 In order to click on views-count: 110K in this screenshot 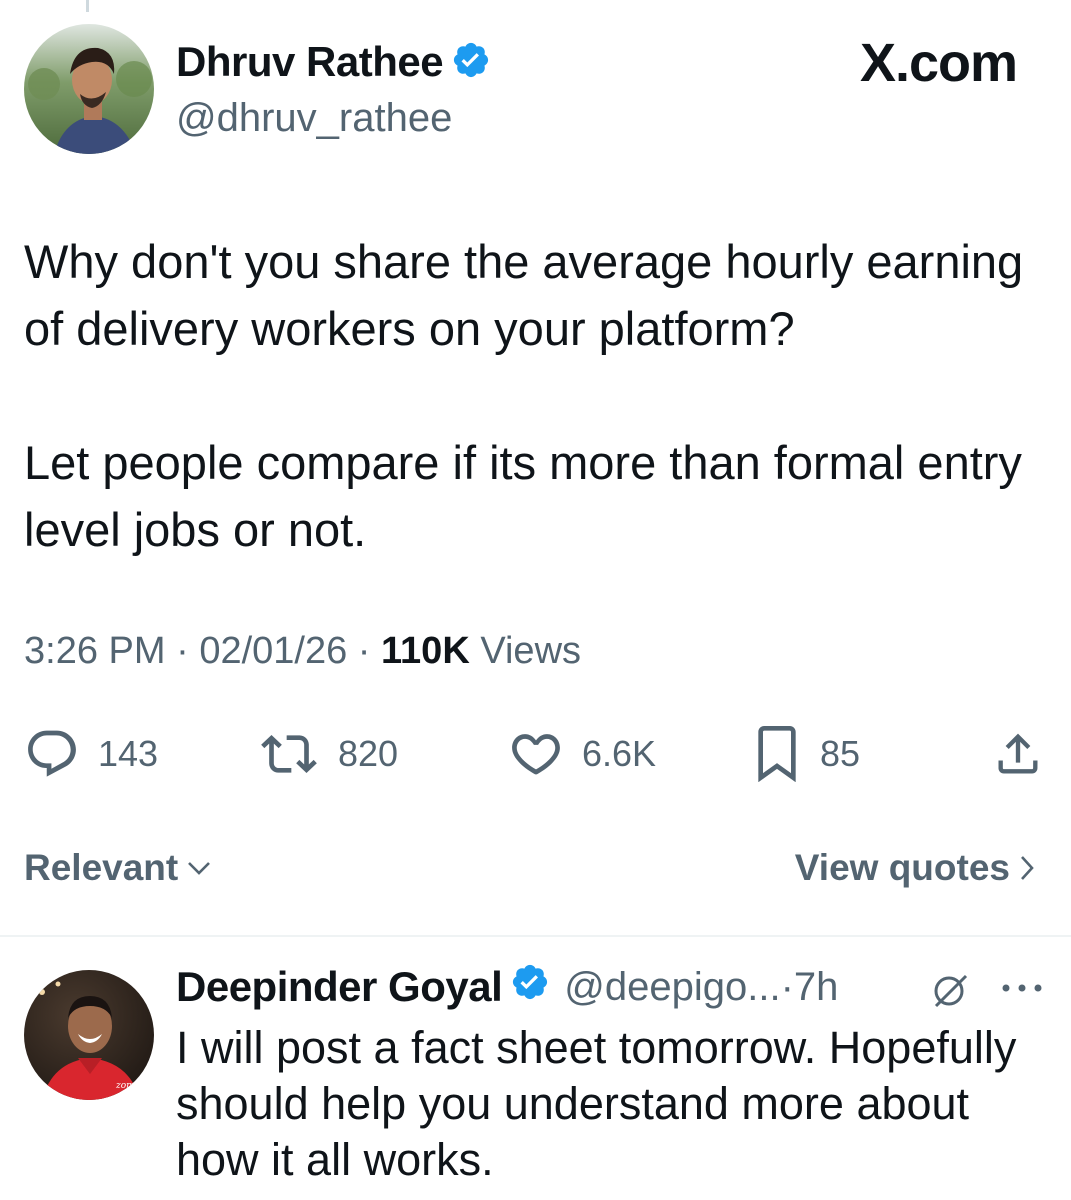, I will do `click(425, 651)`.